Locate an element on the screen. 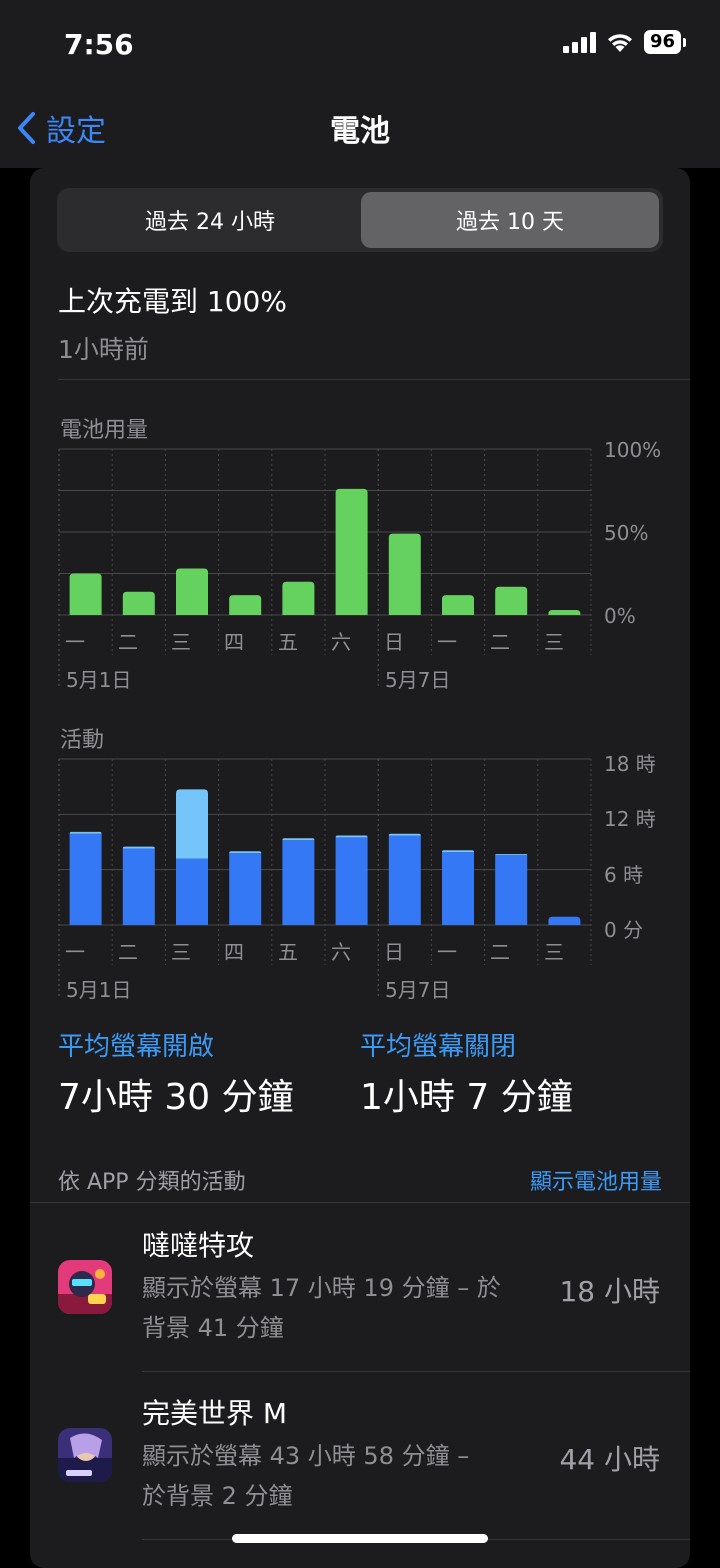 The height and width of the screenshot is (1568, 720). battery-level: 96 is located at coordinates (662, 42).